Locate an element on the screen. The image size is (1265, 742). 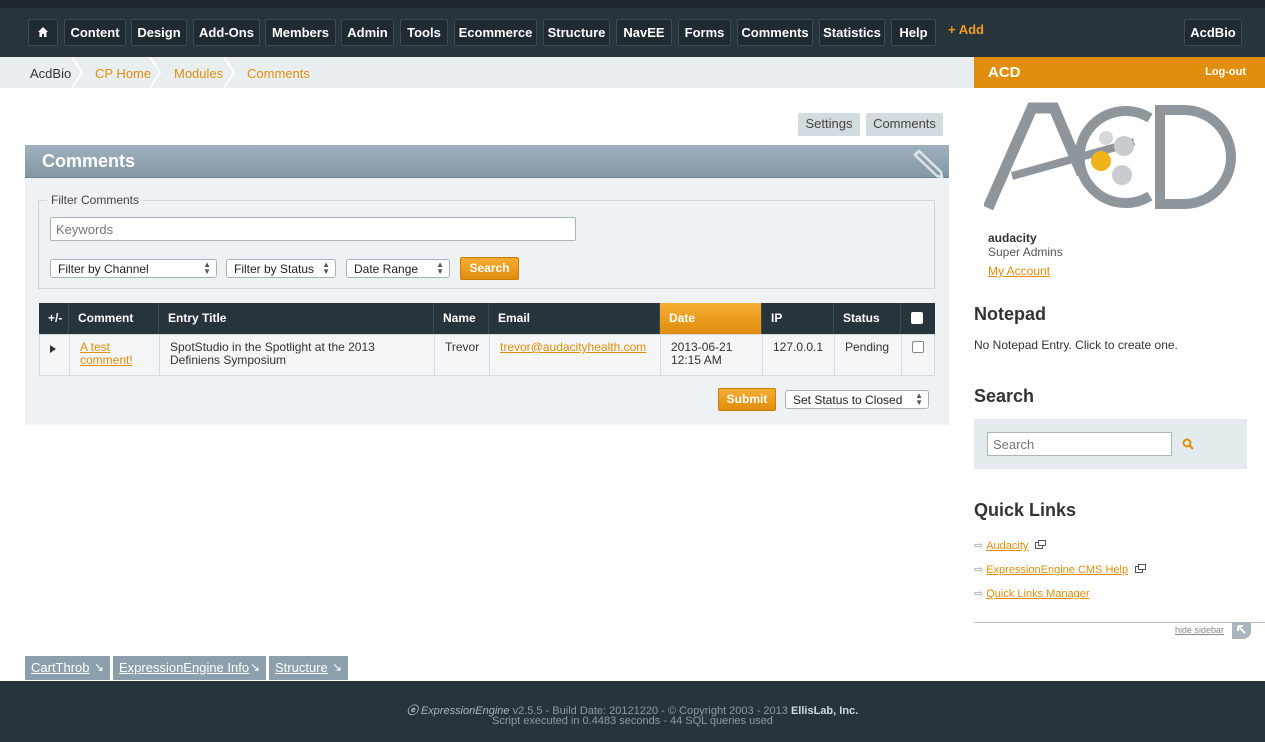
ip-cell: 127.0.0.1 is located at coordinates (799, 355).